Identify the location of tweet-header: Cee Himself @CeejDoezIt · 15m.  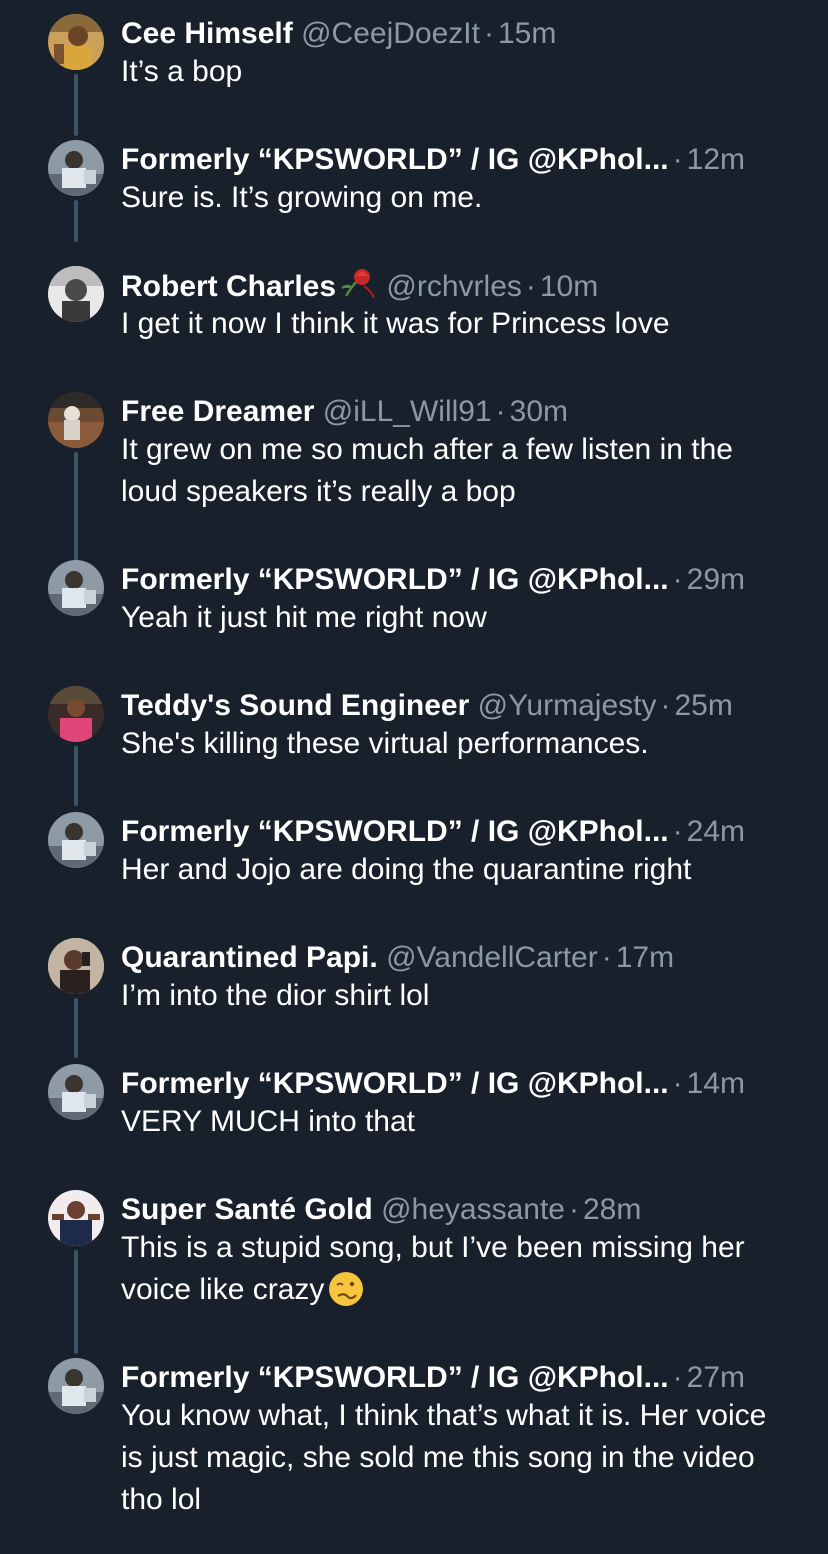
(339, 33).